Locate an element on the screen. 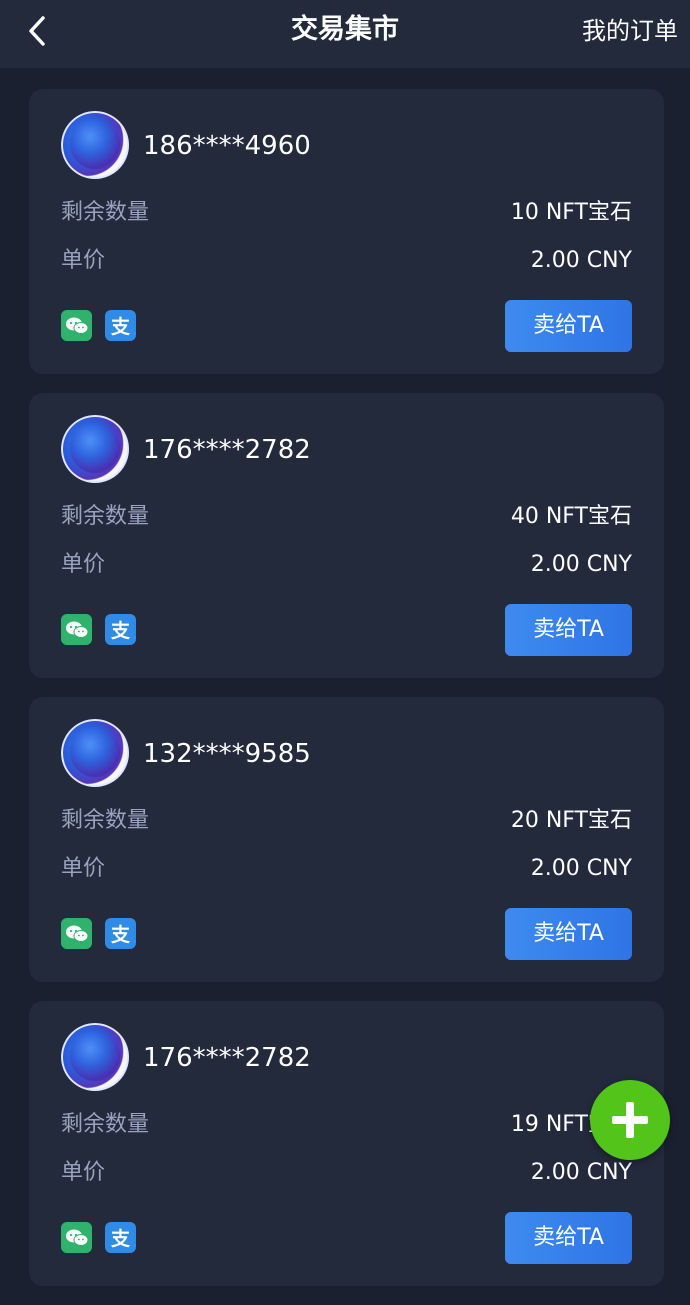  seller-phone: 186****4960 is located at coordinates (227, 146).